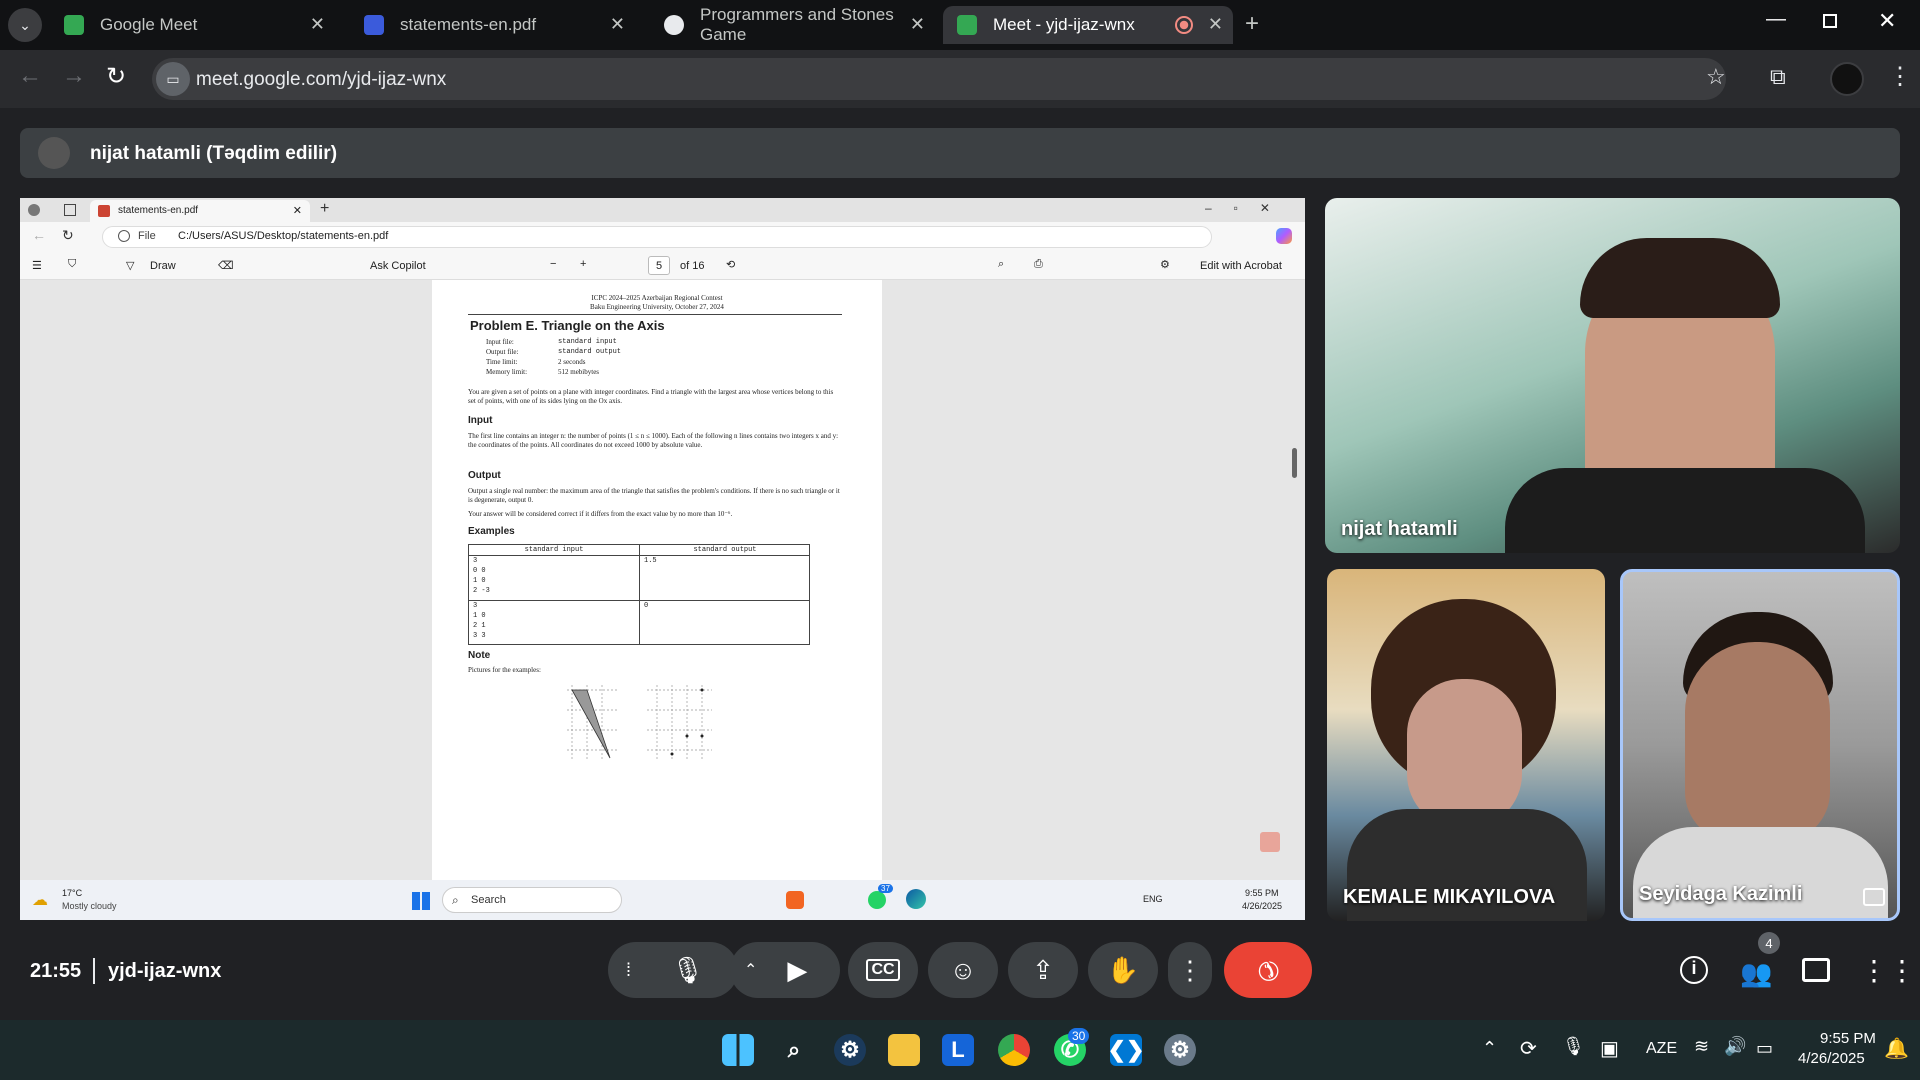 The height and width of the screenshot is (1080, 1920). What do you see at coordinates (673, 970) in the screenshot?
I see `mic-options-button: ⁞ 🎙` at bounding box center [673, 970].